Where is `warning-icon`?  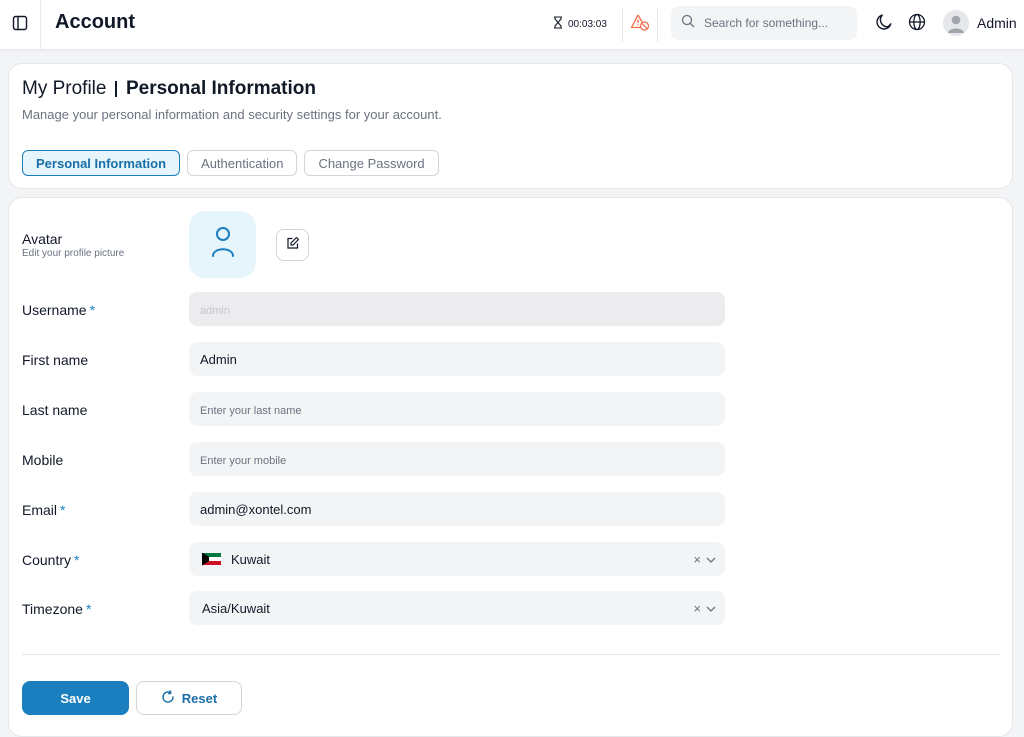 warning-icon is located at coordinates (640, 24).